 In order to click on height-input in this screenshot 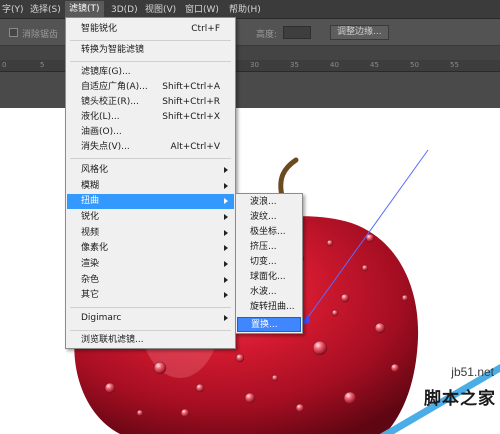, I will do `click(297, 32)`.